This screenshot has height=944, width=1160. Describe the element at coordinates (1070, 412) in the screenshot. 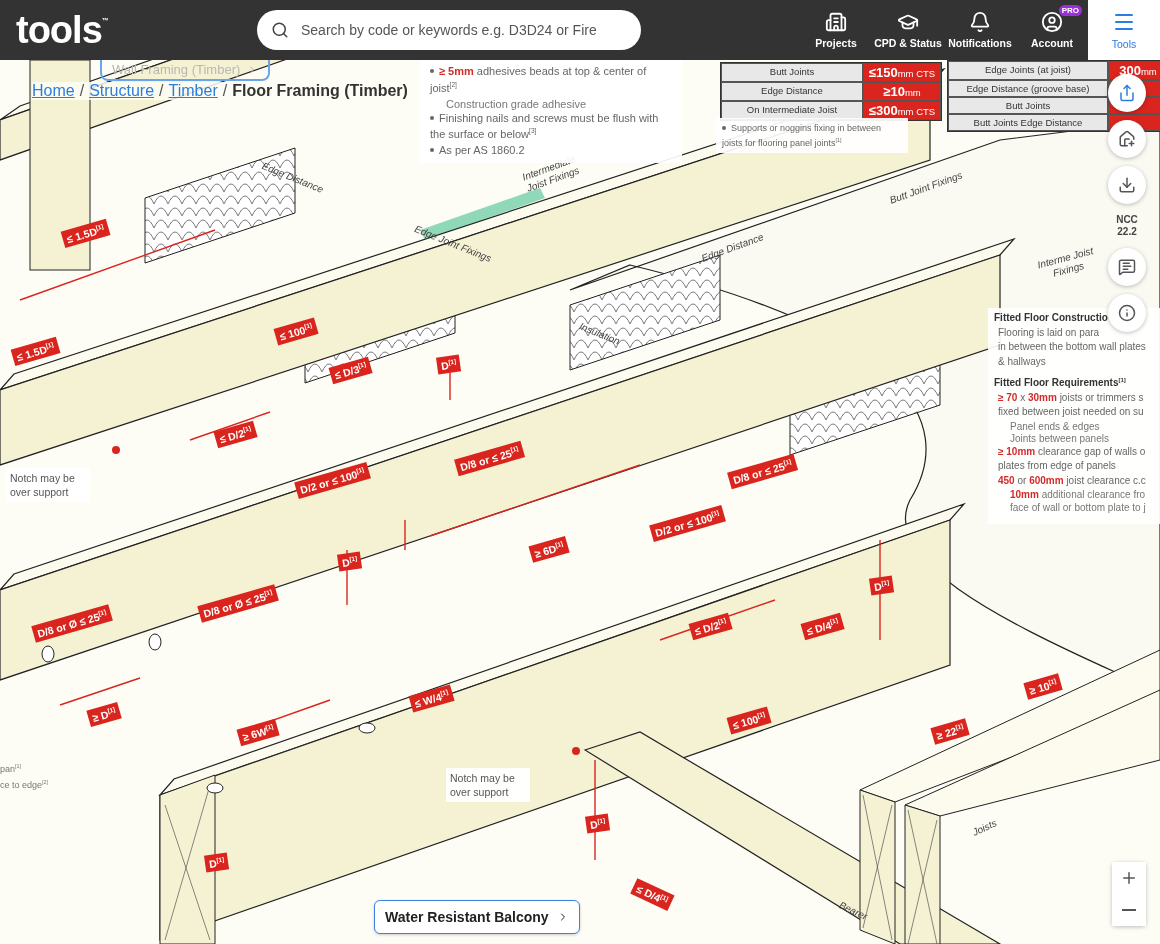

I see `note-text: fixed between joist needed on su` at that location.